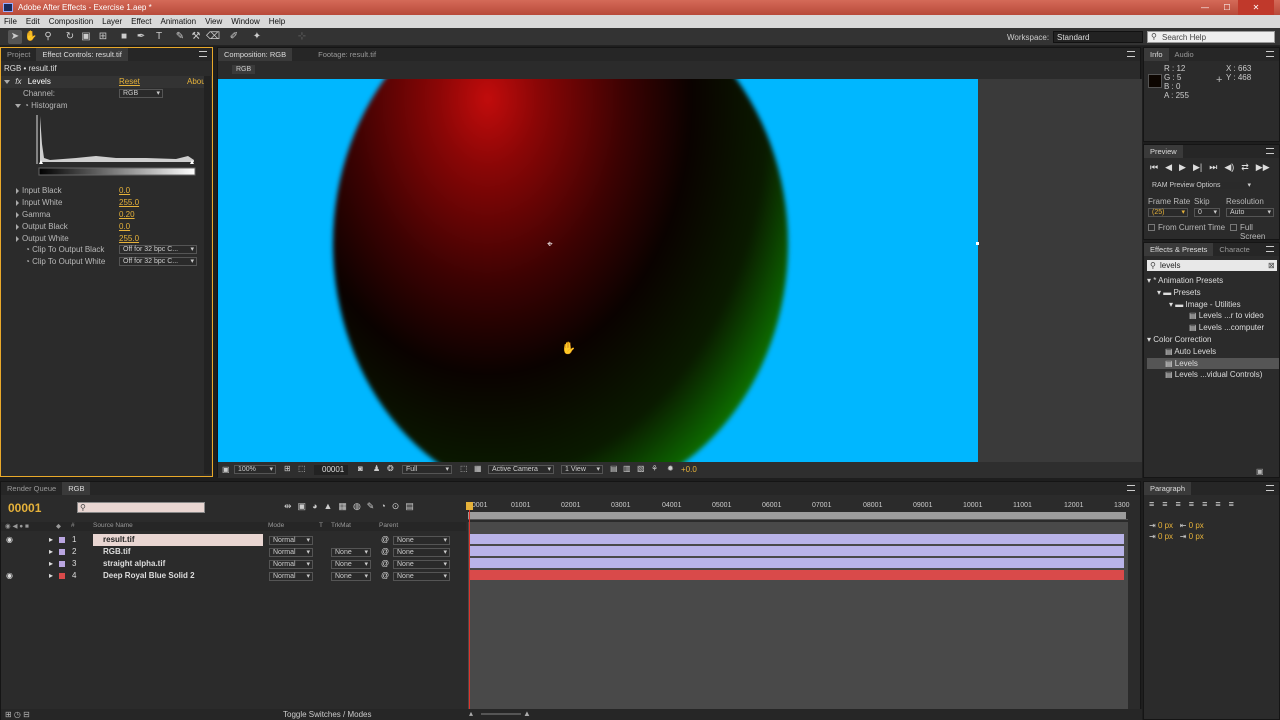 This screenshot has width=1280, height=720. I want to click on region-of-interest-icon: ⬚, so click(464, 468).